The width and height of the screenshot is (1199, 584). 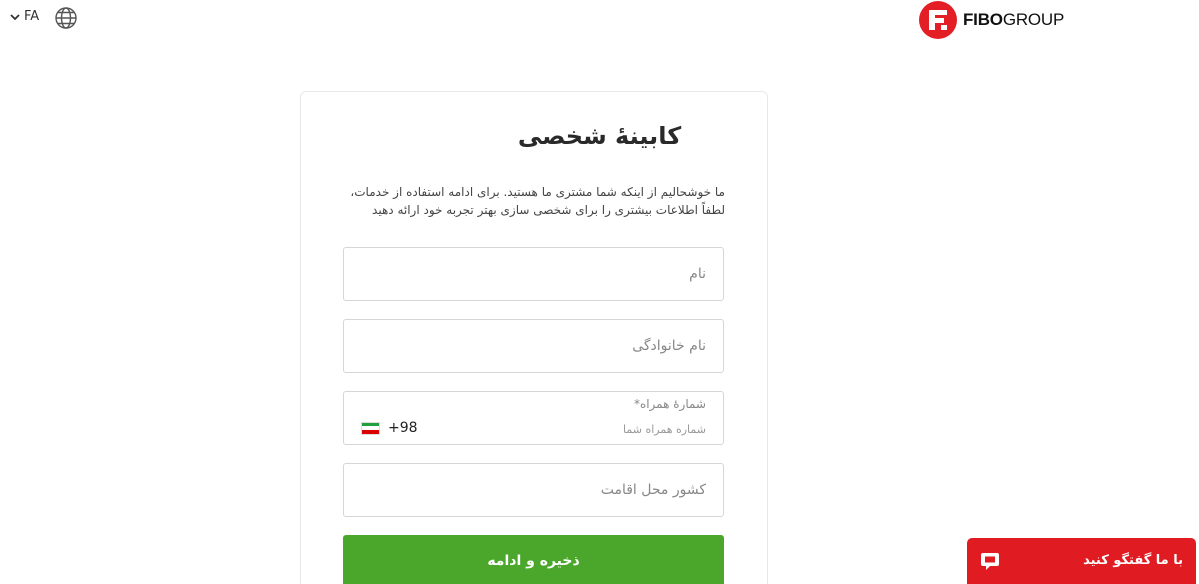 What do you see at coordinates (32, 16) in the screenshot?
I see `language-code: FA` at bounding box center [32, 16].